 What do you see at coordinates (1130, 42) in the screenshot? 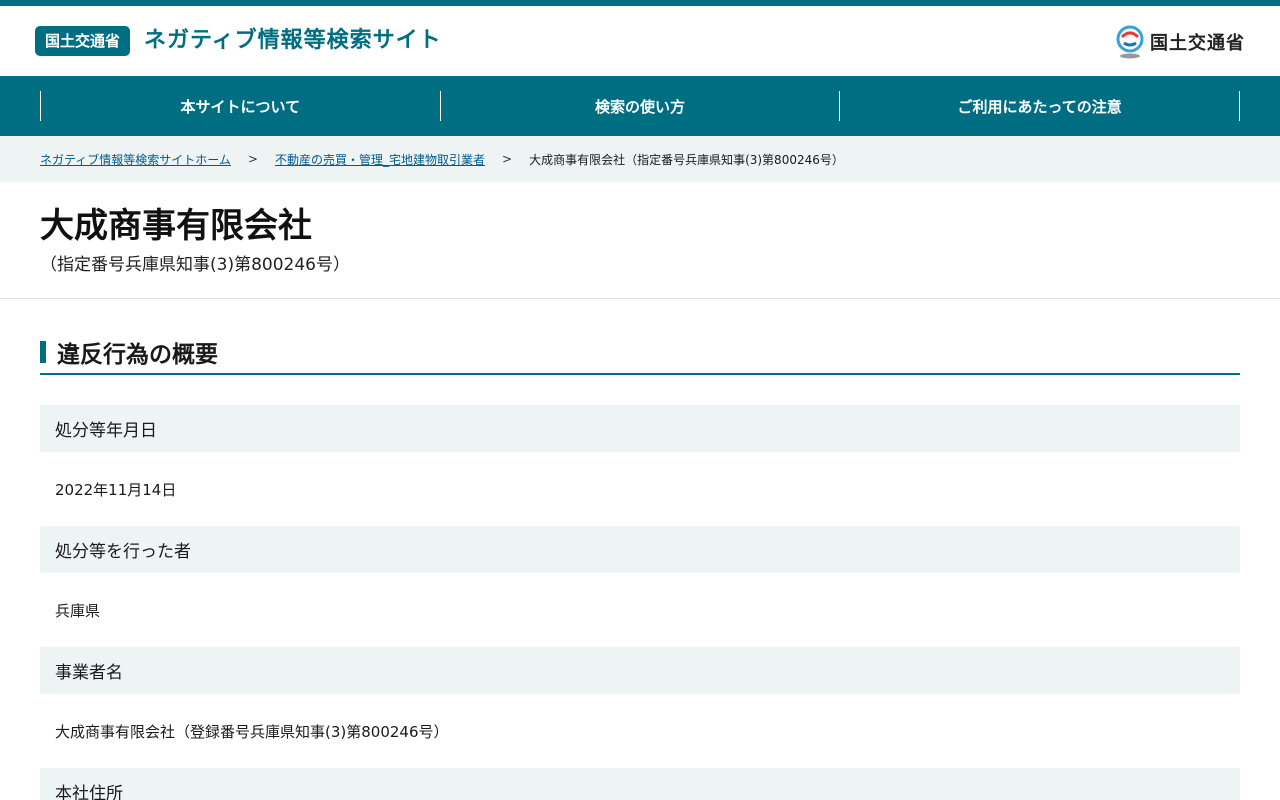
I see `ministry-emblem-icon` at bounding box center [1130, 42].